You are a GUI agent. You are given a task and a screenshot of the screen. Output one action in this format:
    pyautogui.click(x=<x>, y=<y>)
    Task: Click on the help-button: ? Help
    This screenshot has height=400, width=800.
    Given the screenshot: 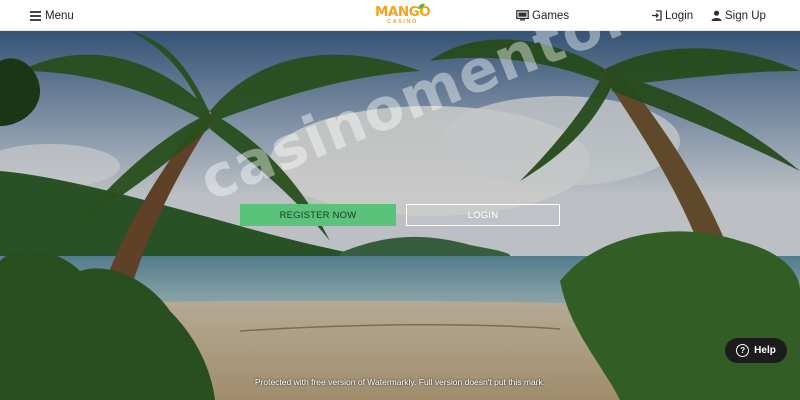 What is the action you would take?
    pyautogui.click(x=756, y=350)
    